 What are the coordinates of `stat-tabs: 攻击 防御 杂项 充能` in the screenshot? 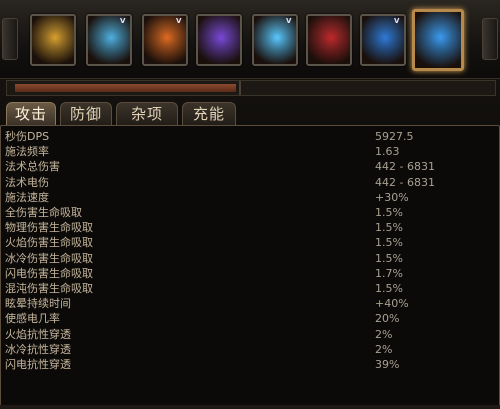 It's located at (250, 113).